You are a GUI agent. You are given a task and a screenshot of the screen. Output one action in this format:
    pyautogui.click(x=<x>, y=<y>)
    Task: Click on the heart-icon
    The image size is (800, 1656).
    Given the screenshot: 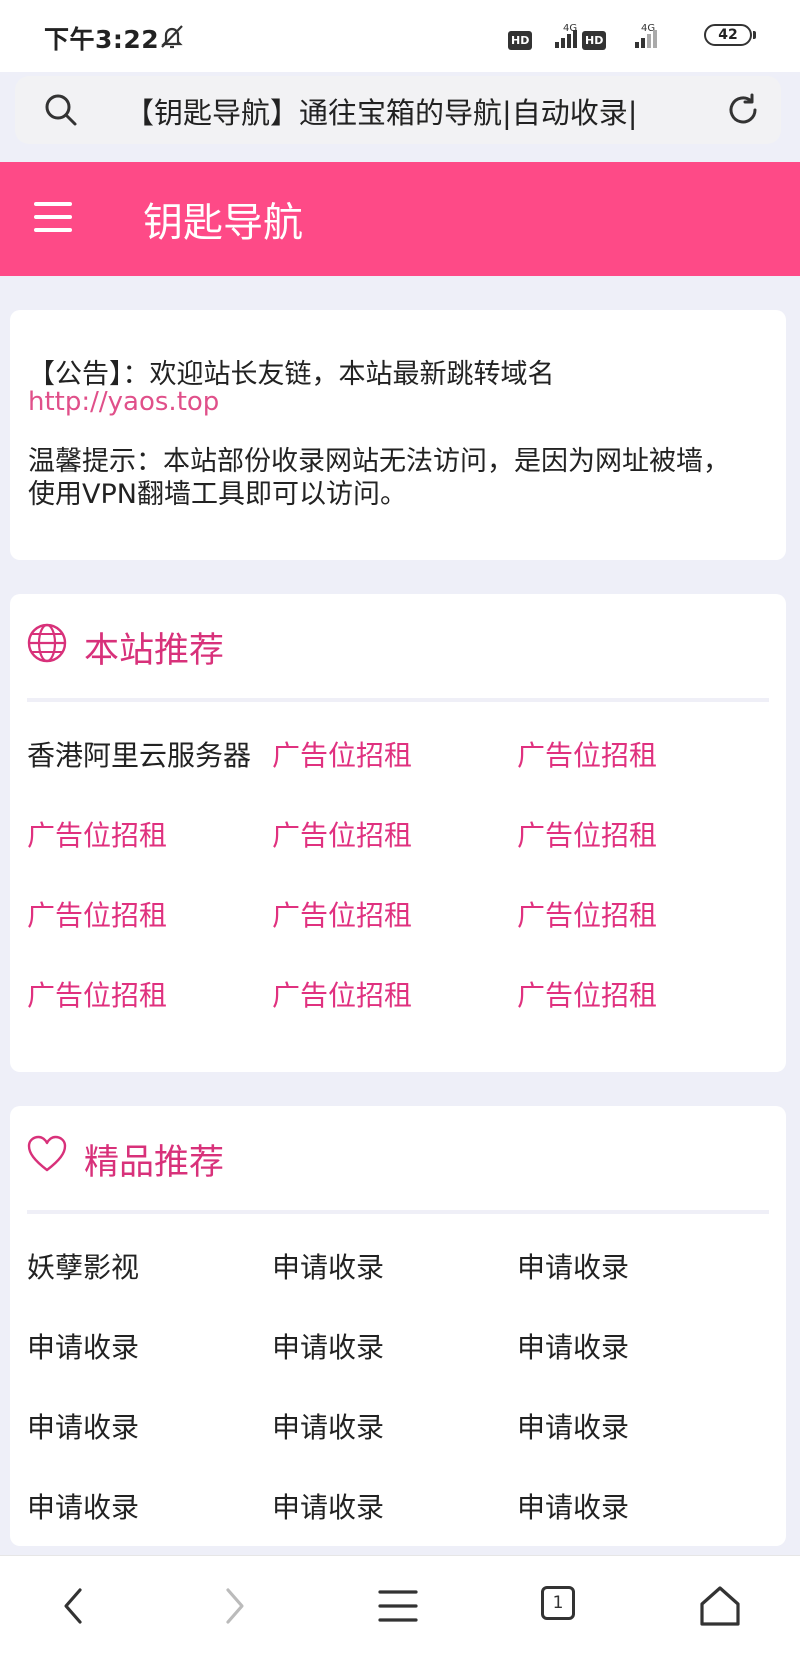 What is the action you would take?
    pyautogui.click(x=47, y=1153)
    